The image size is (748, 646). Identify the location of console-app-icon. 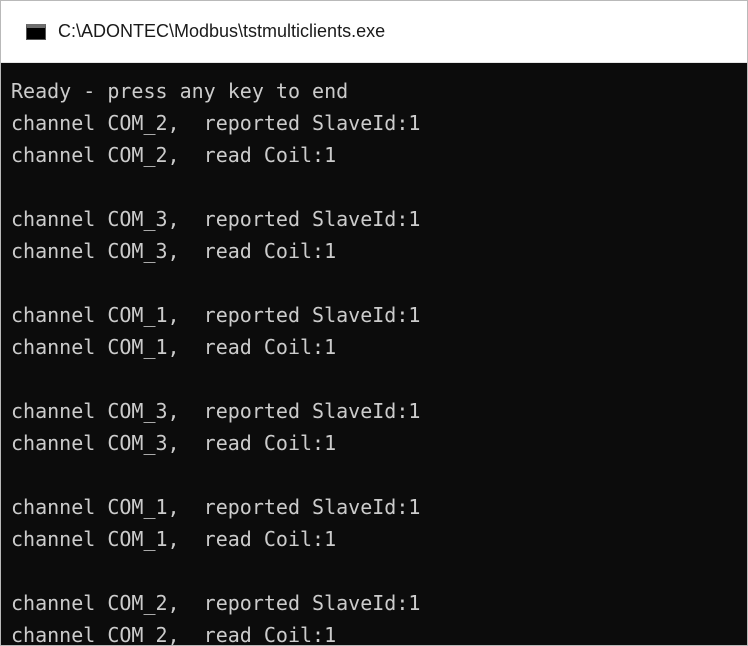
(36, 31).